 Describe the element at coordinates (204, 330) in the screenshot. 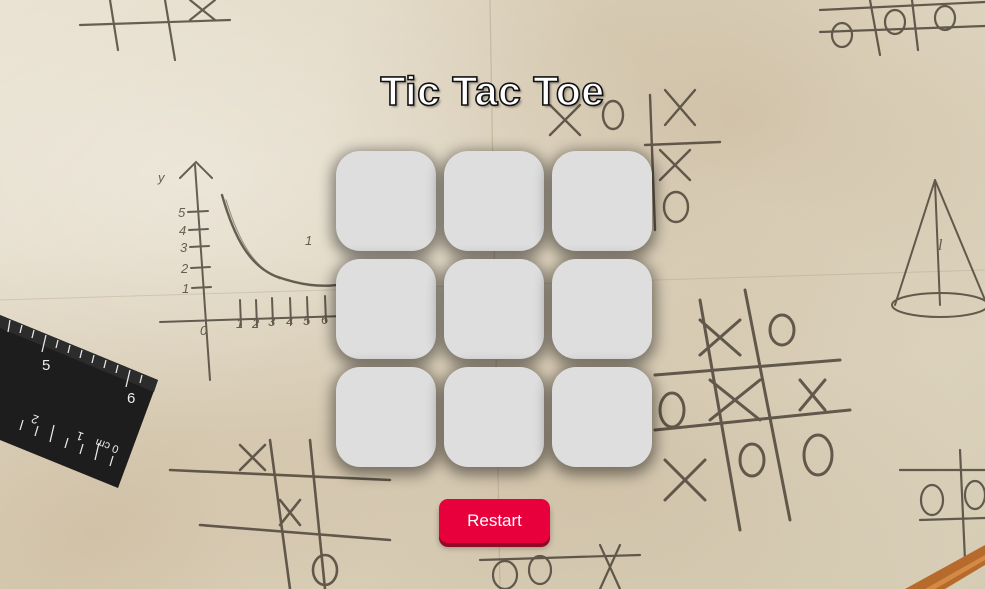

I see `svg-text: 0` at that location.